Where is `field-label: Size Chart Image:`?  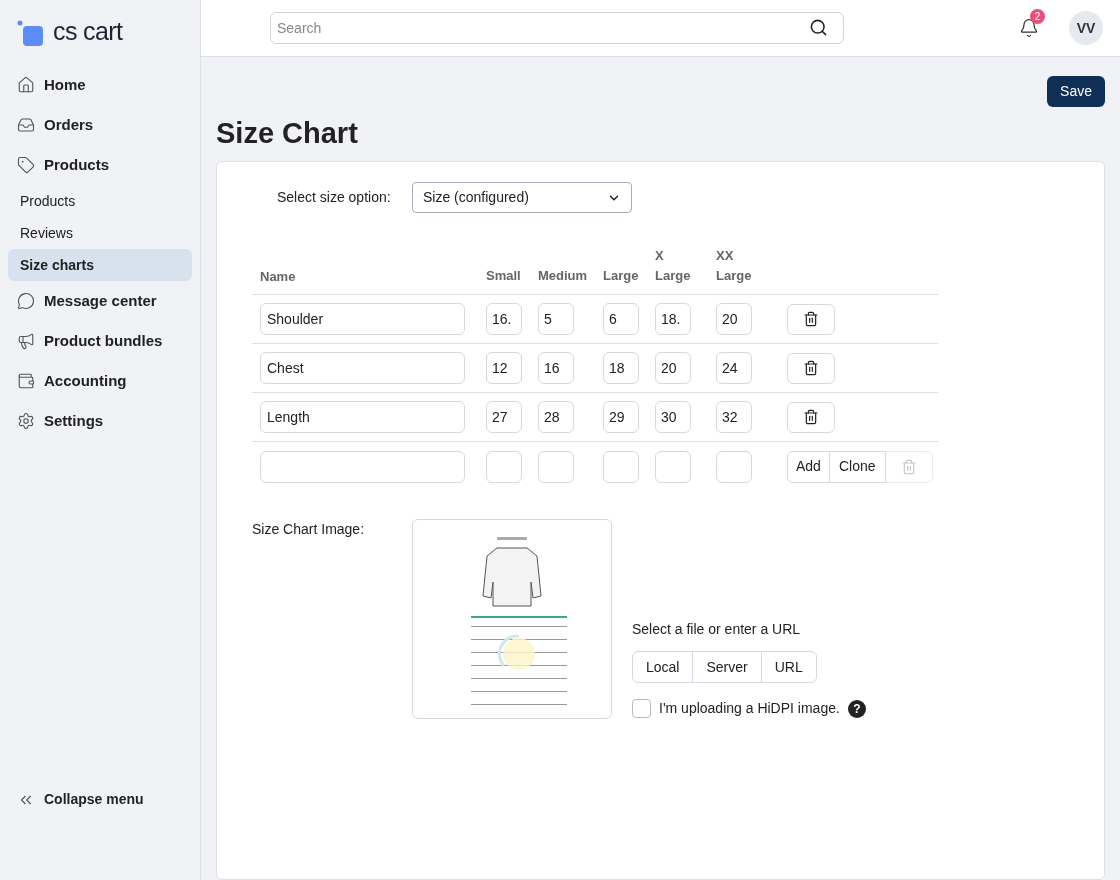 field-label: Size Chart Image: is located at coordinates (309, 529).